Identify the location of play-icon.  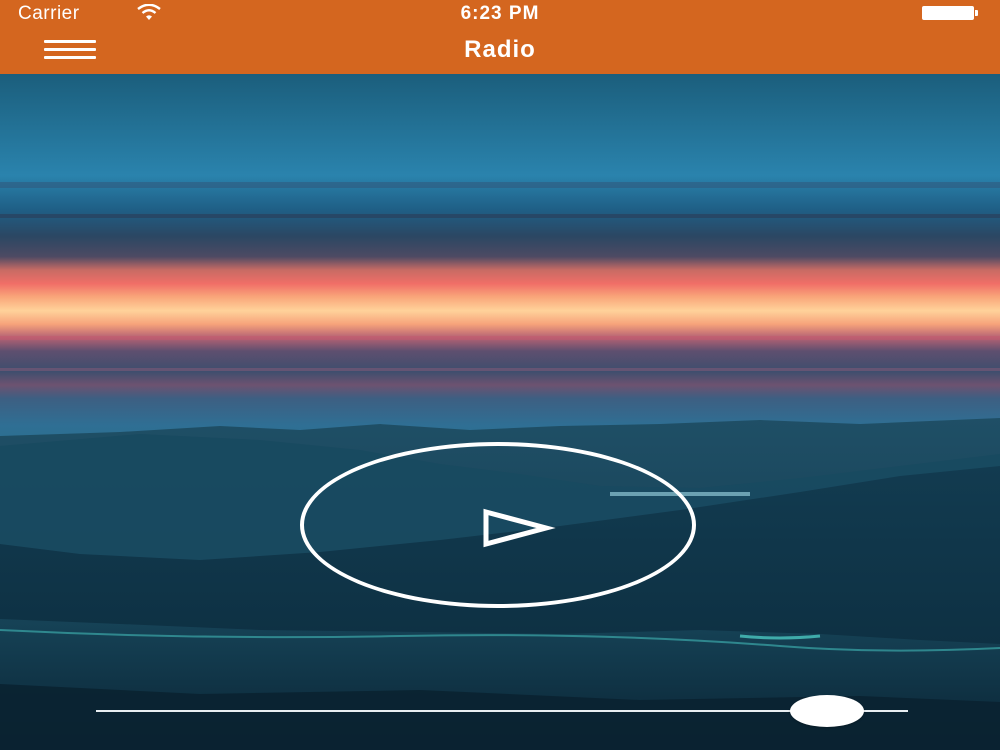
(519, 528).